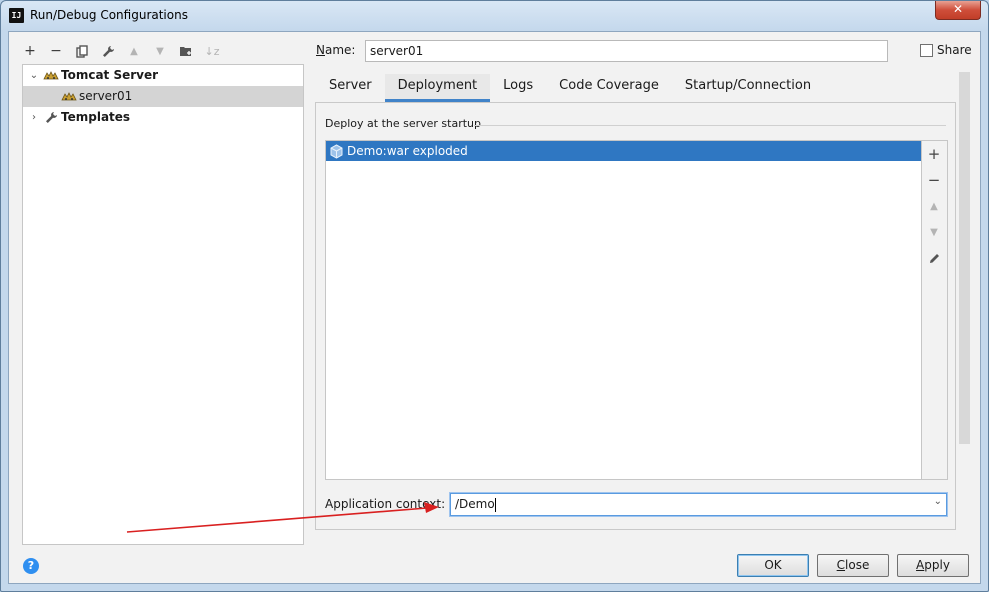 The image size is (989, 592). What do you see at coordinates (34, 117) in the screenshot?
I see `chevron-right-icon: ›` at bounding box center [34, 117].